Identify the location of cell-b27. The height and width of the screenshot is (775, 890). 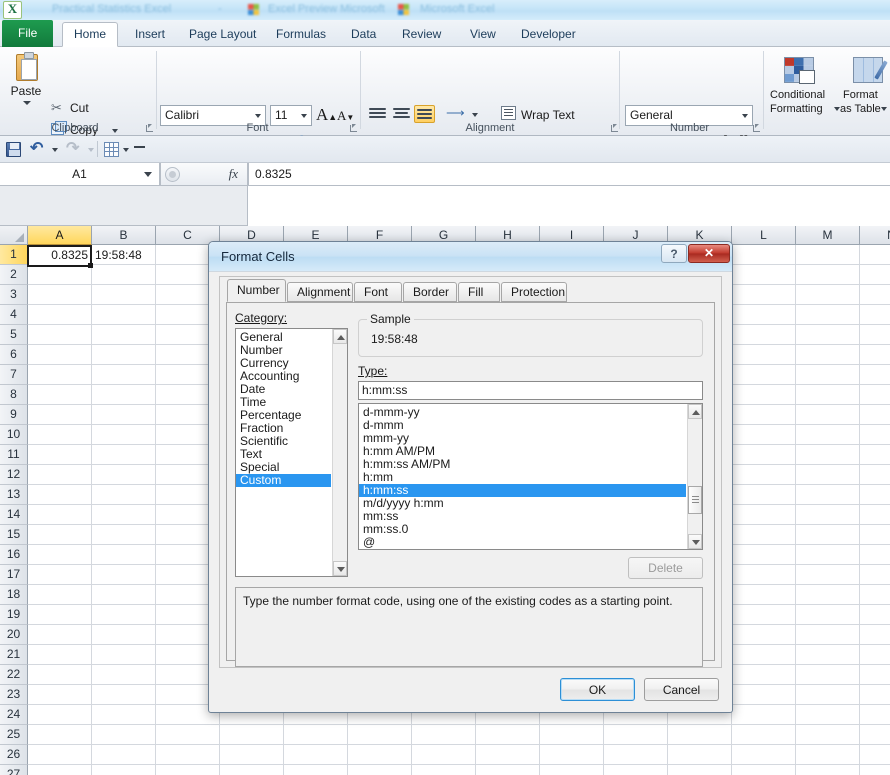
(124, 770).